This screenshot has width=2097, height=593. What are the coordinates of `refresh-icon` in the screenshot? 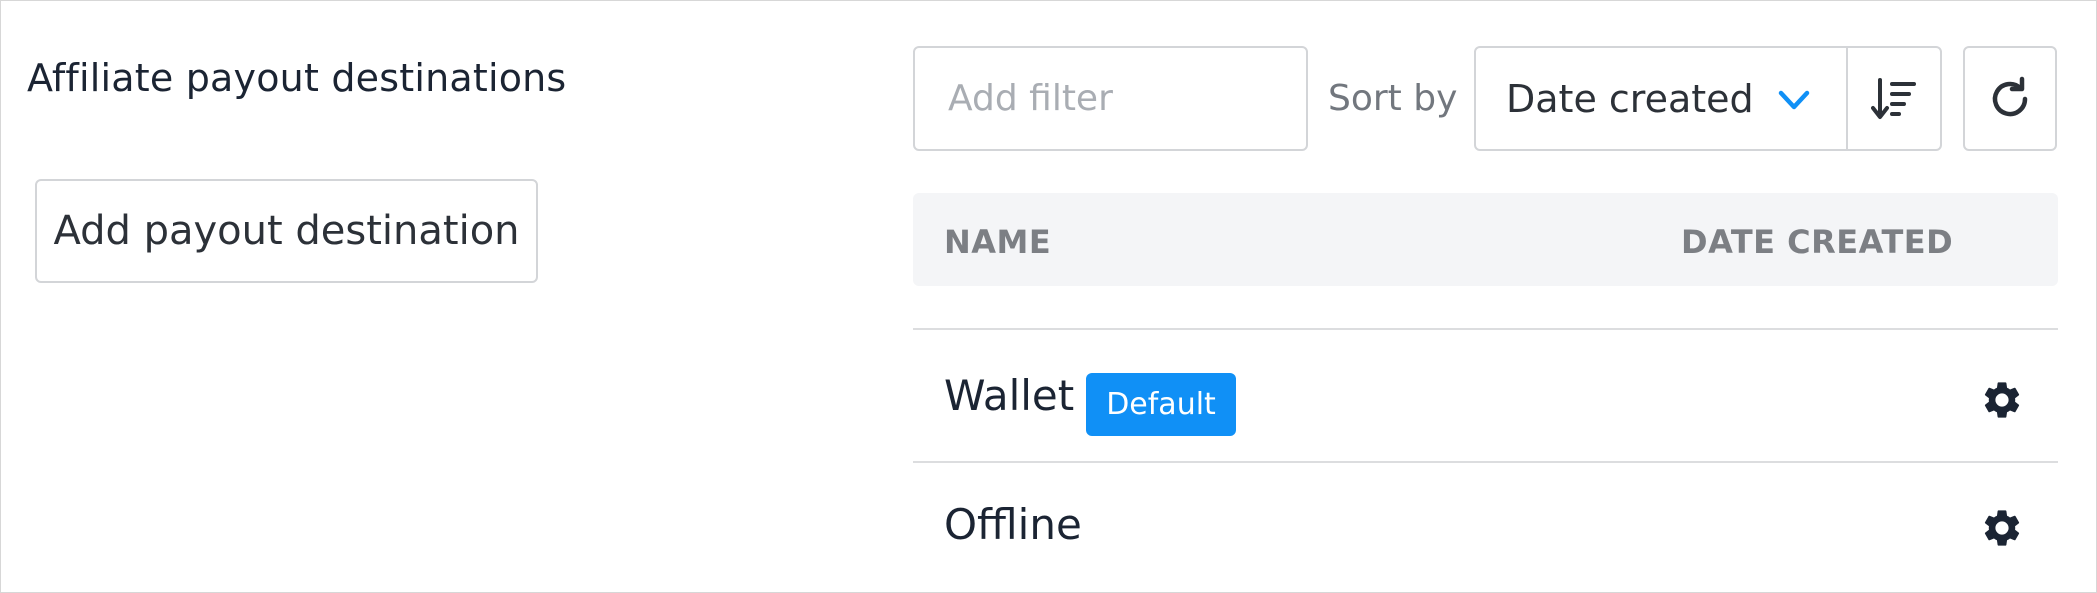 It's located at (2010, 96).